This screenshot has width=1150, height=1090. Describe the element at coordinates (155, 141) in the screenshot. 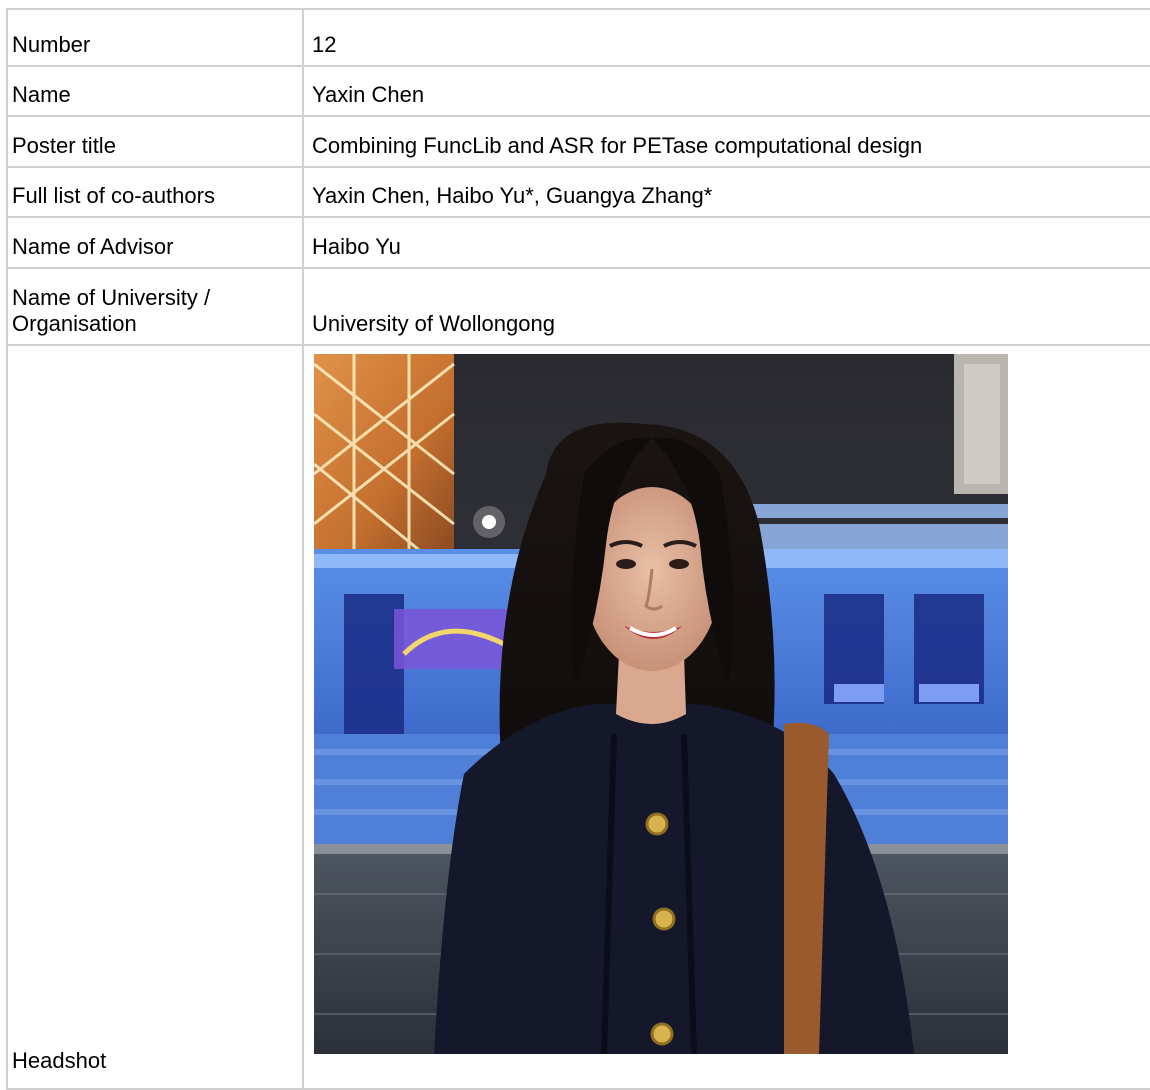

I see `poster-title-label: Poster title` at that location.